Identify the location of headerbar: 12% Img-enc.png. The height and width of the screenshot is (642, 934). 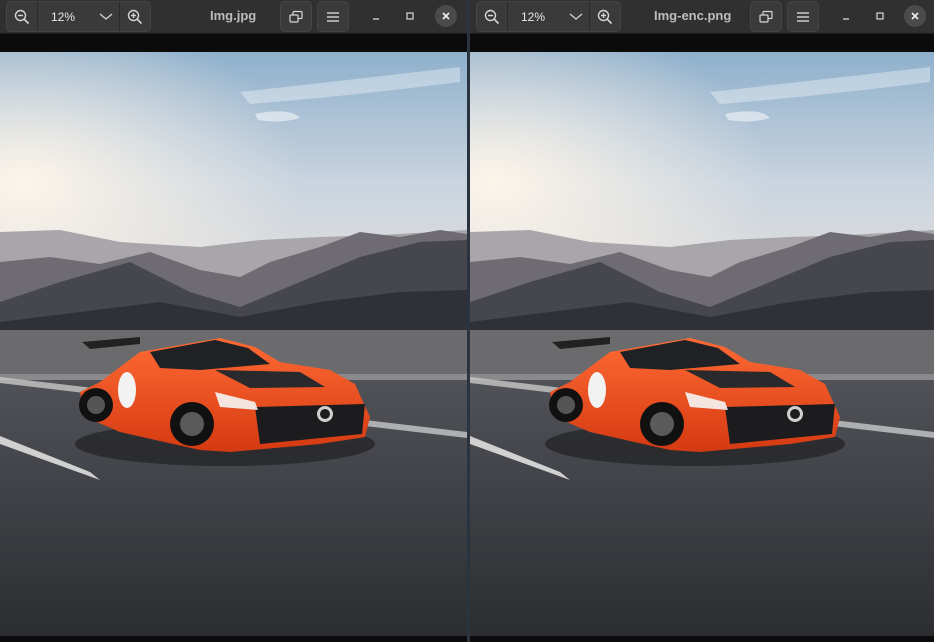
(702, 17).